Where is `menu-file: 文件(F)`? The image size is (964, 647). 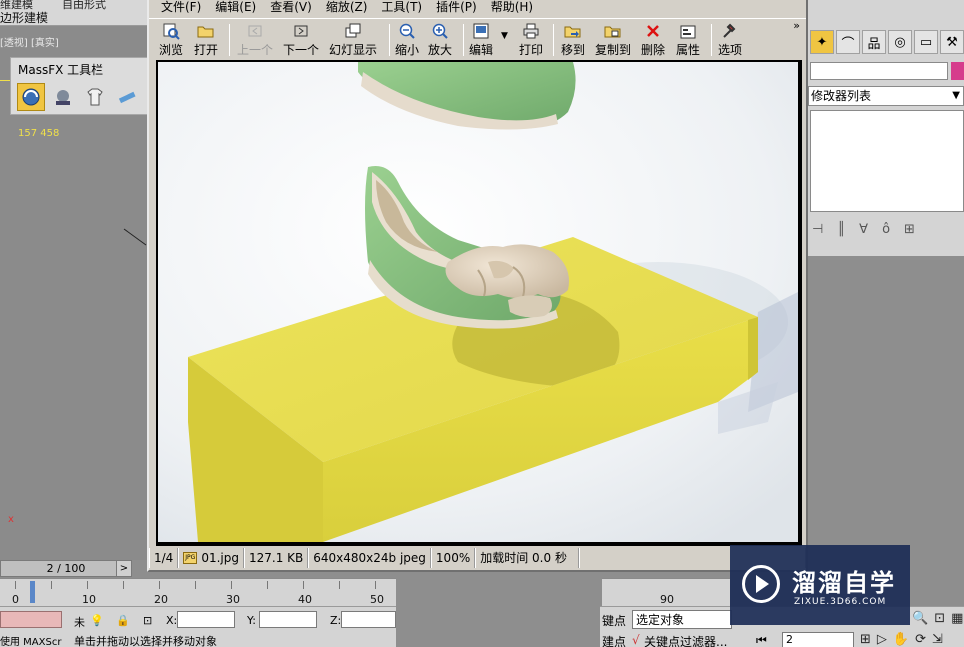
menu-file: 文件(F) is located at coordinates (181, 8).